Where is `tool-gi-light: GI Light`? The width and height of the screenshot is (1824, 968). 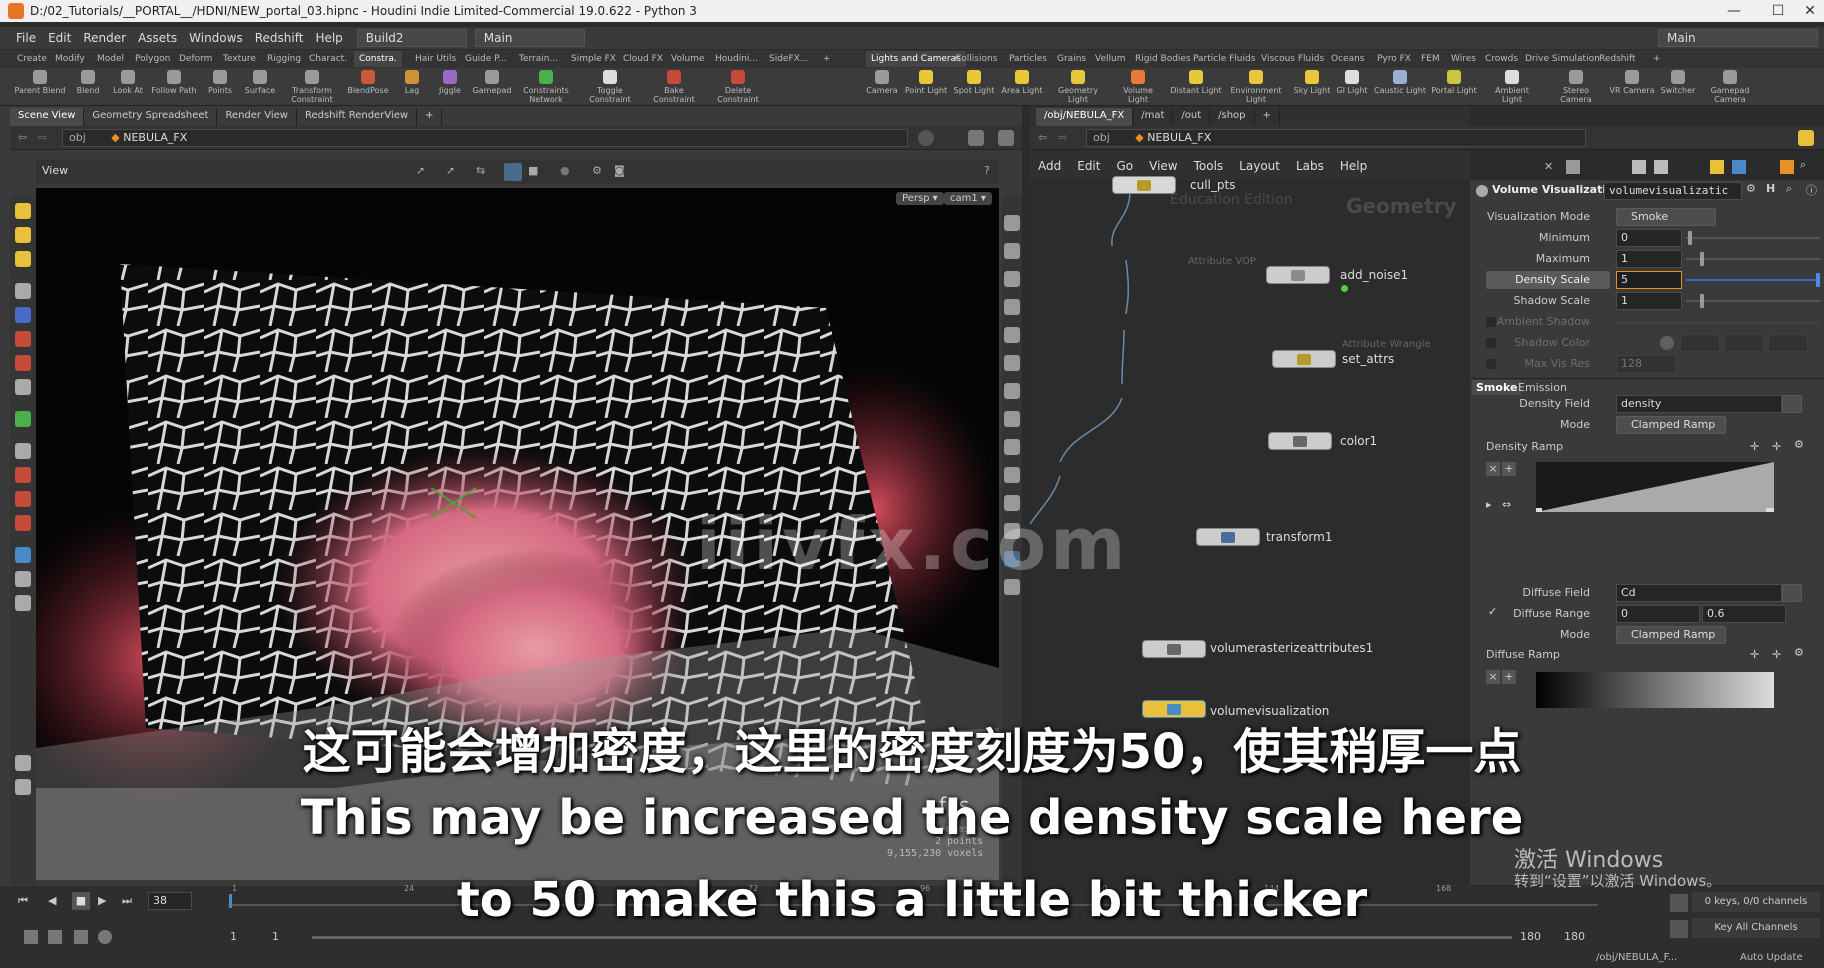
tool-gi-light: GI Light is located at coordinates (1352, 82).